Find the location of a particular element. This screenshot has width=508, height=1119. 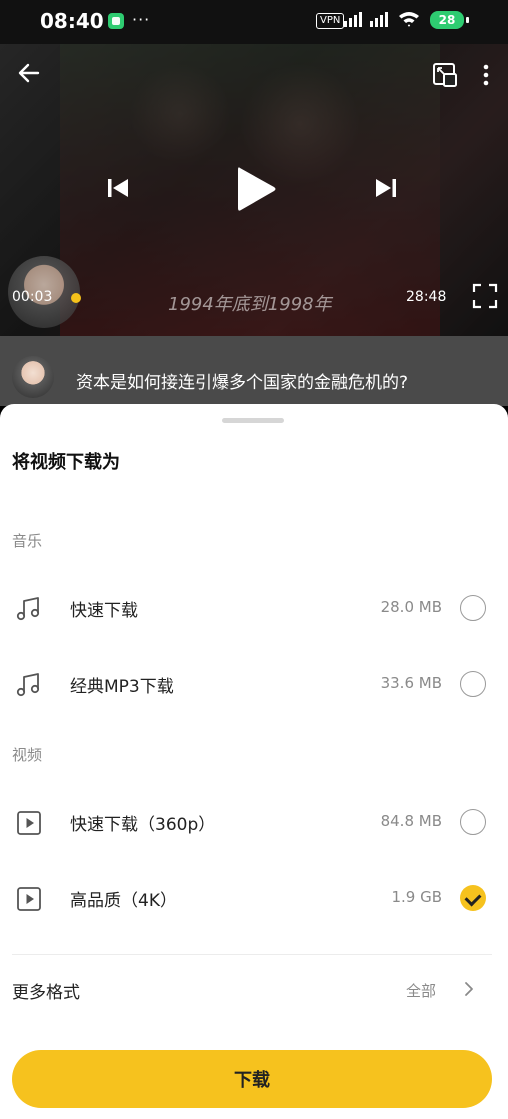

video-subtitle: 1994年底到1998年 is located at coordinates (250, 304).